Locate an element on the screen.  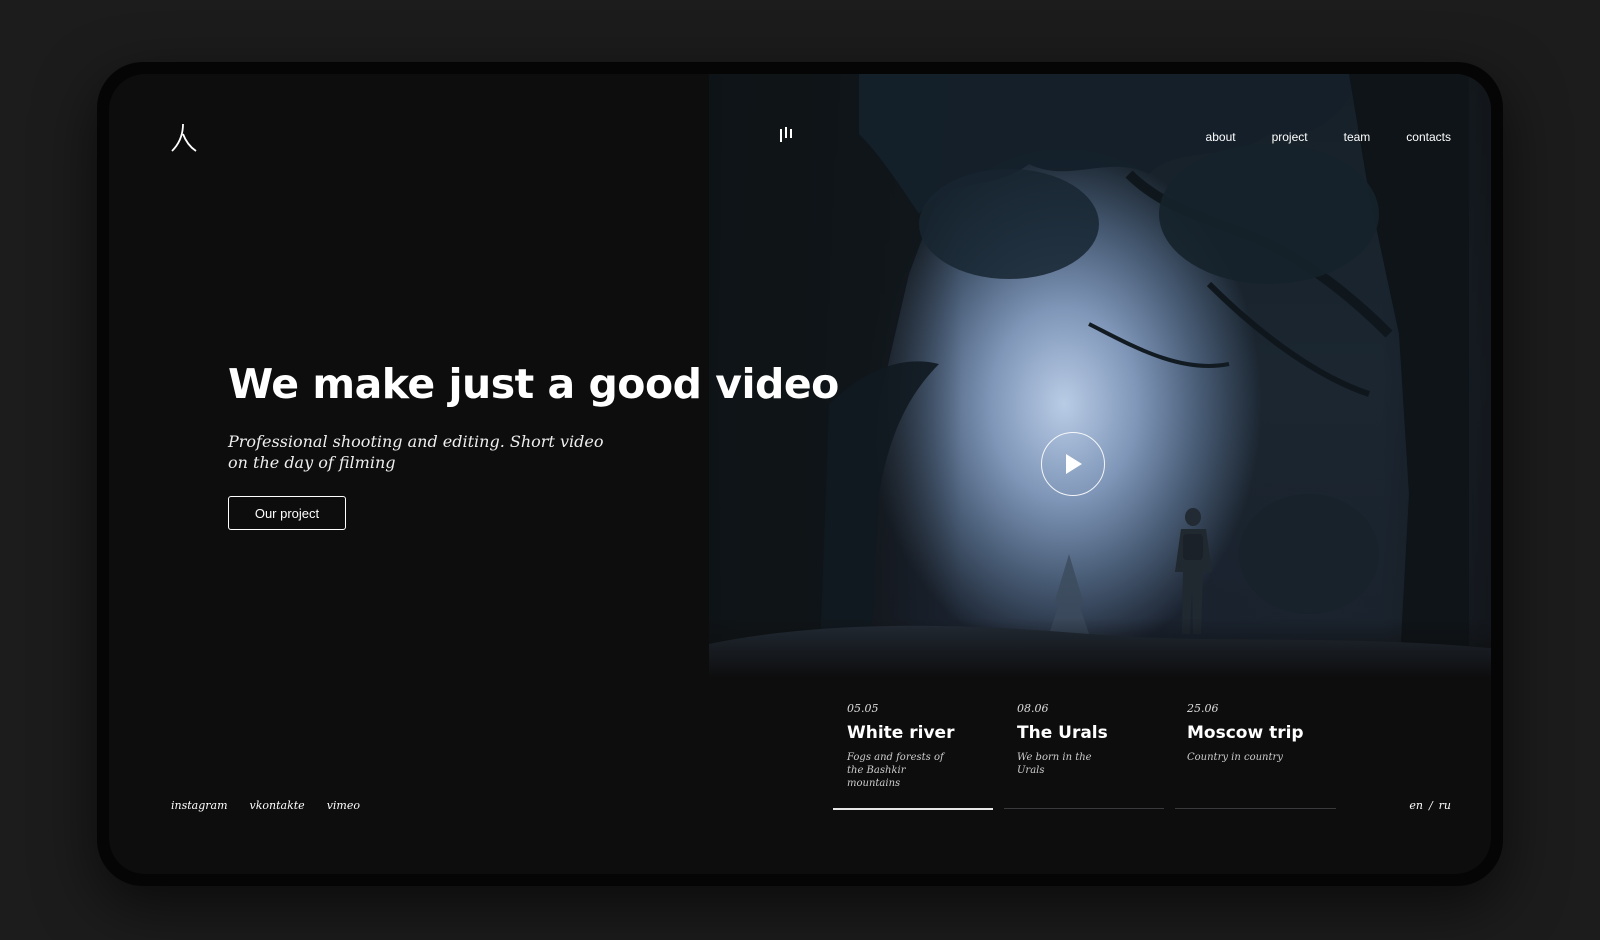
language-switcher: en / ru is located at coordinates (1430, 805).